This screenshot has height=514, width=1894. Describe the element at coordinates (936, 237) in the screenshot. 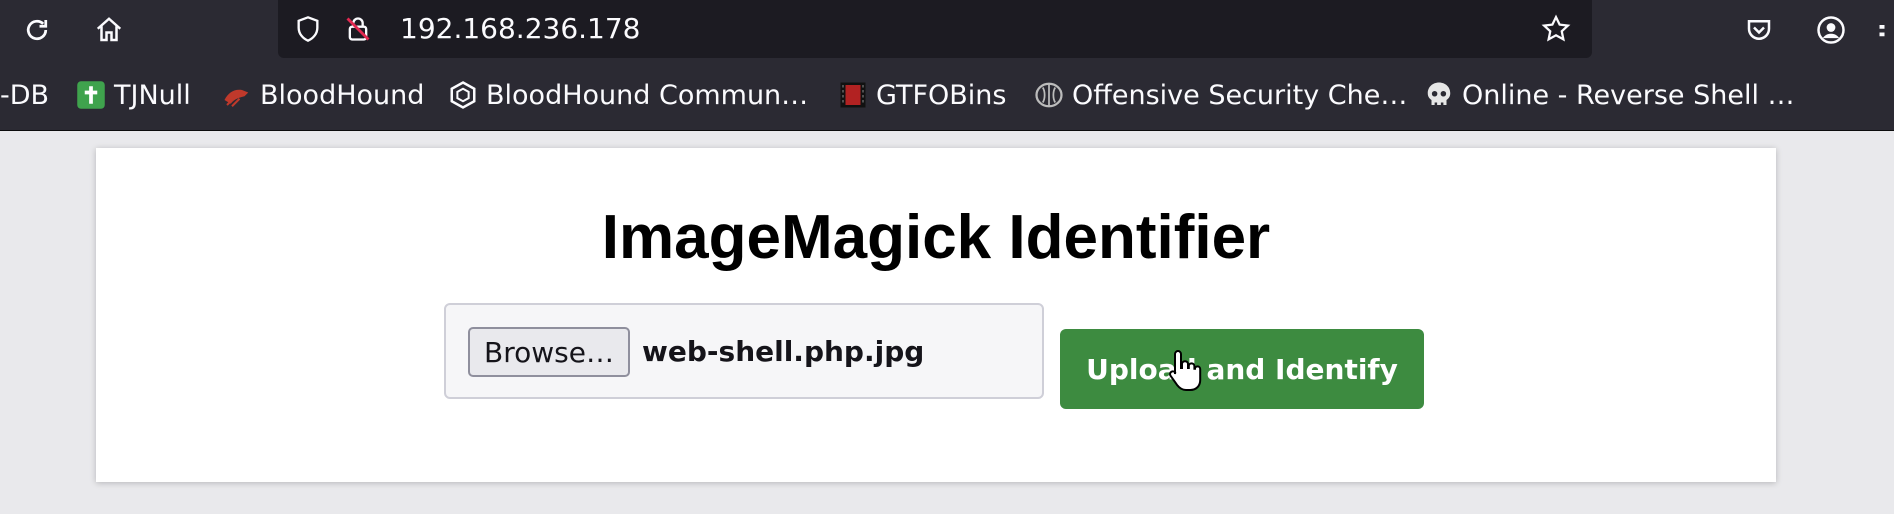

I see `page-title: ImageMagick Identifier` at that location.